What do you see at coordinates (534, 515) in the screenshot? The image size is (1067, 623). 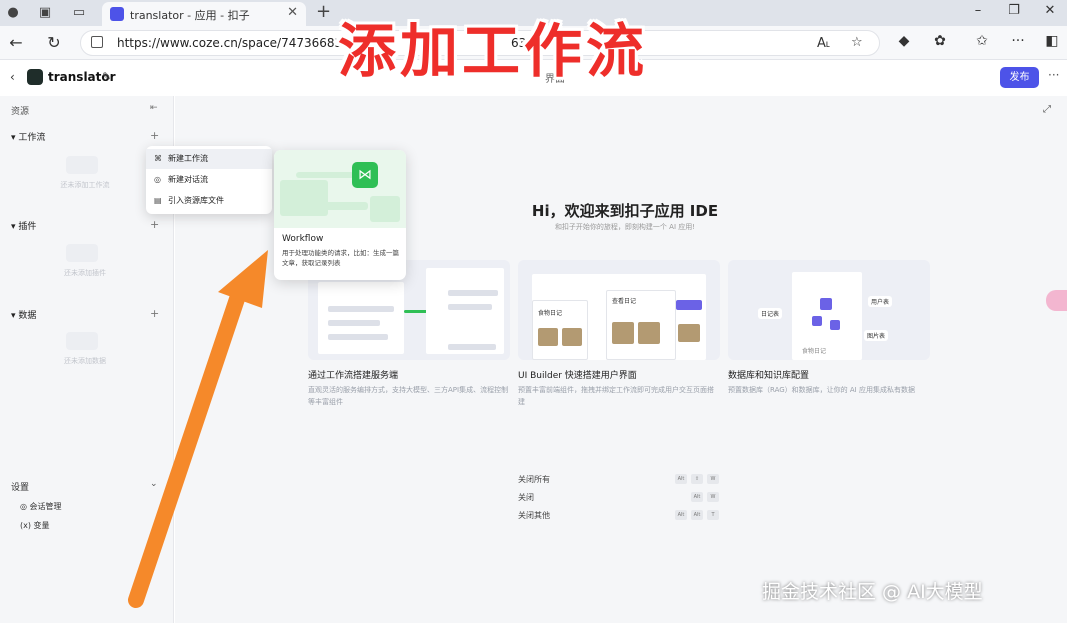 I see `shortcut-close-others: 关闭其他` at bounding box center [534, 515].